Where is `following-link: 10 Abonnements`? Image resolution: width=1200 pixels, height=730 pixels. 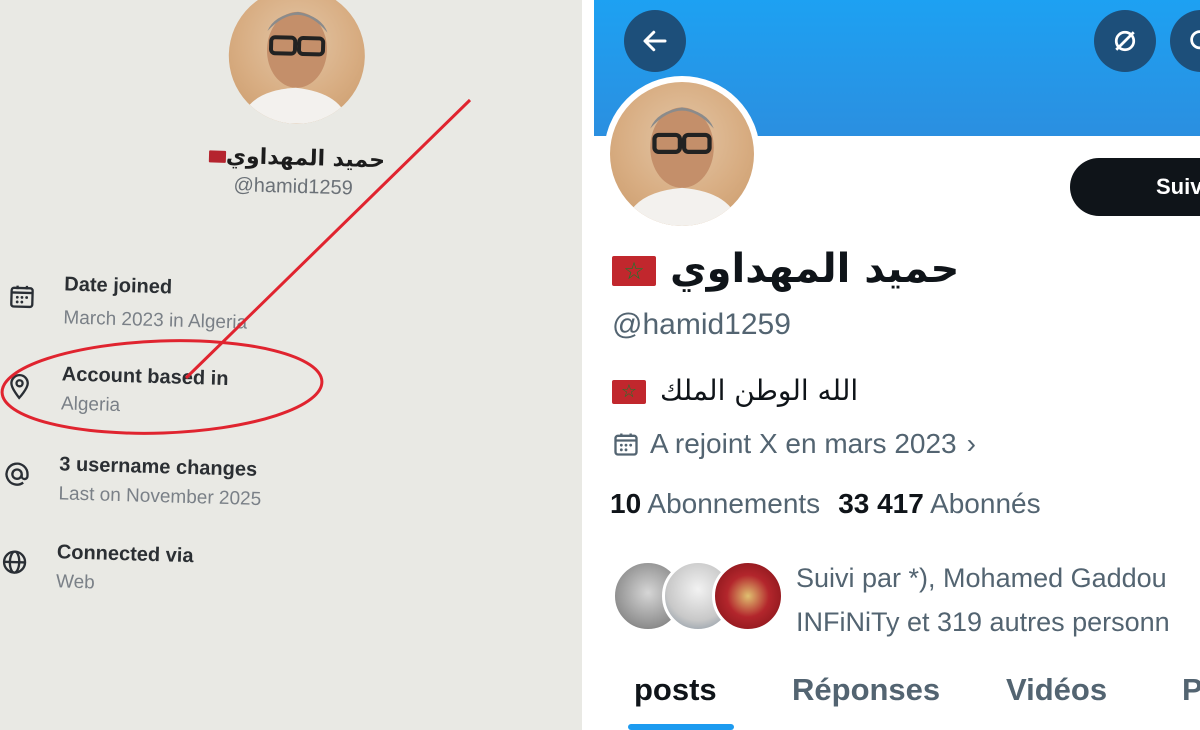
following-link: 10 Abonnements is located at coordinates (715, 503).